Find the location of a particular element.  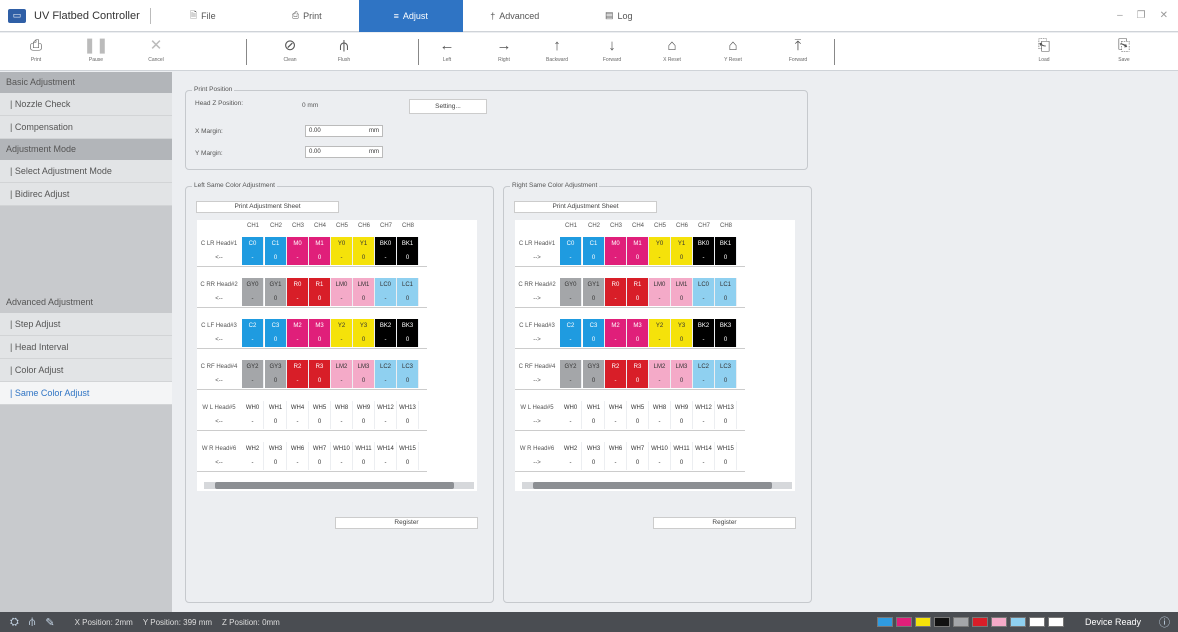

minimize-icon: – is located at coordinates (1120, 15).